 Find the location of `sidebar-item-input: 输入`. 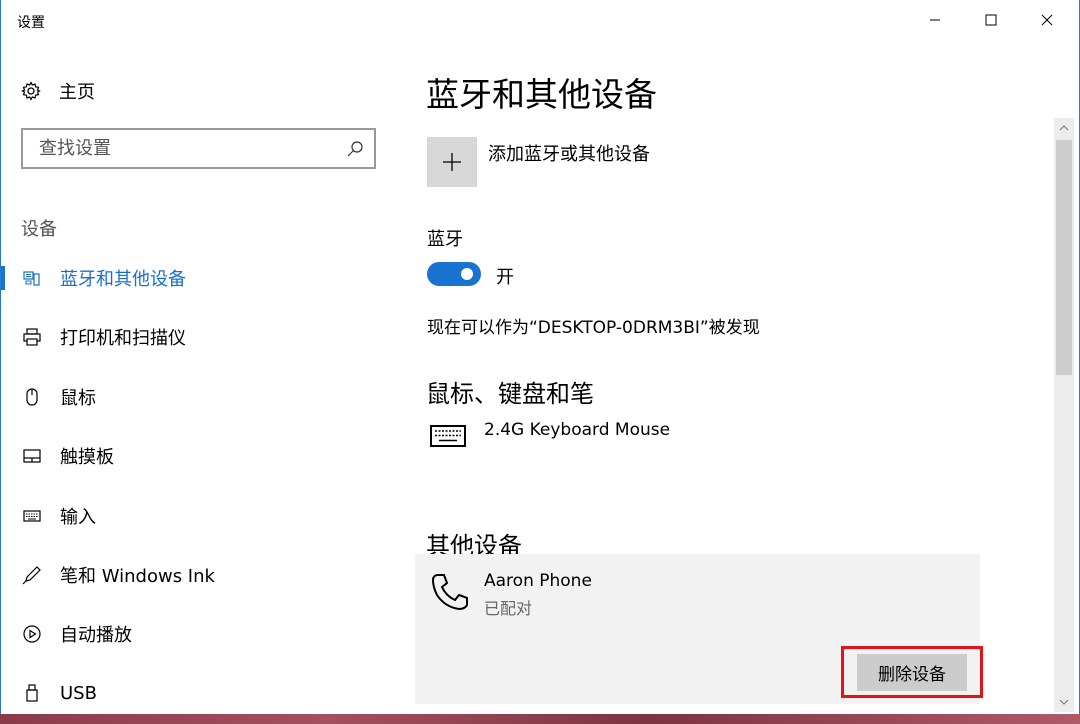

sidebar-item-input: 输入 is located at coordinates (198, 516).